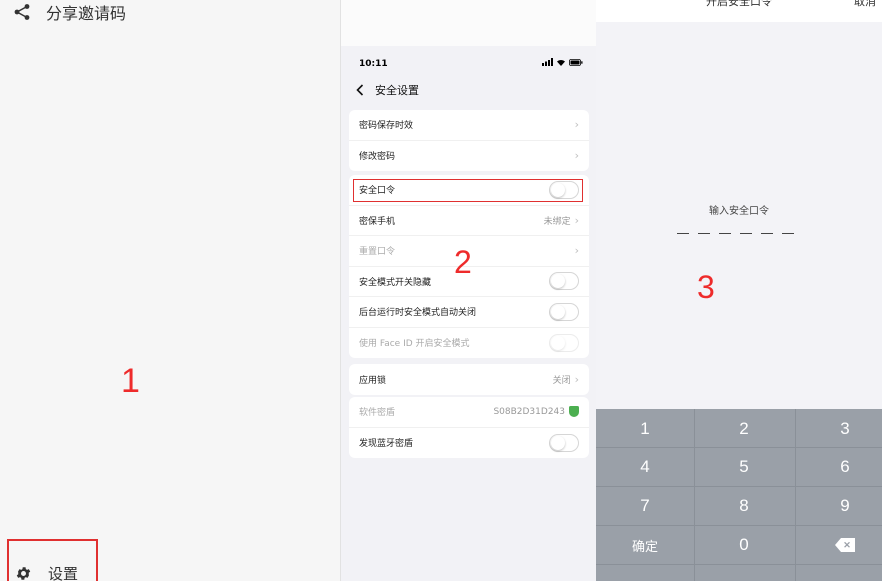 The width and height of the screenshot is (882, 581). Describe the element at coordinates (469, 23) in the screenshot. I see `panel-top-blank` at that location.